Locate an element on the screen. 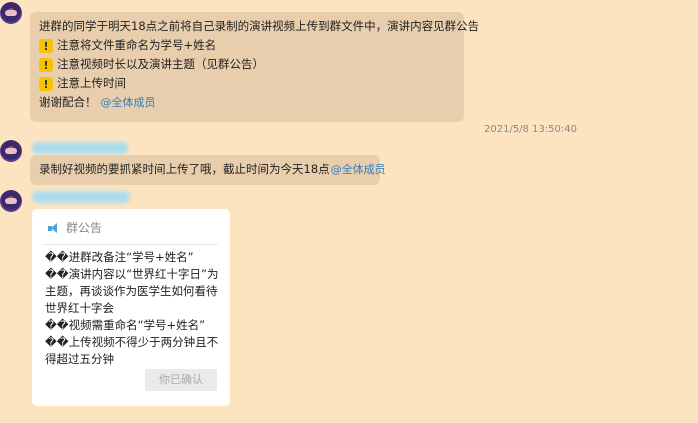 This screenshot has height=423, width=698. notice-title: 群公告 is located at coordinates (84, 228).